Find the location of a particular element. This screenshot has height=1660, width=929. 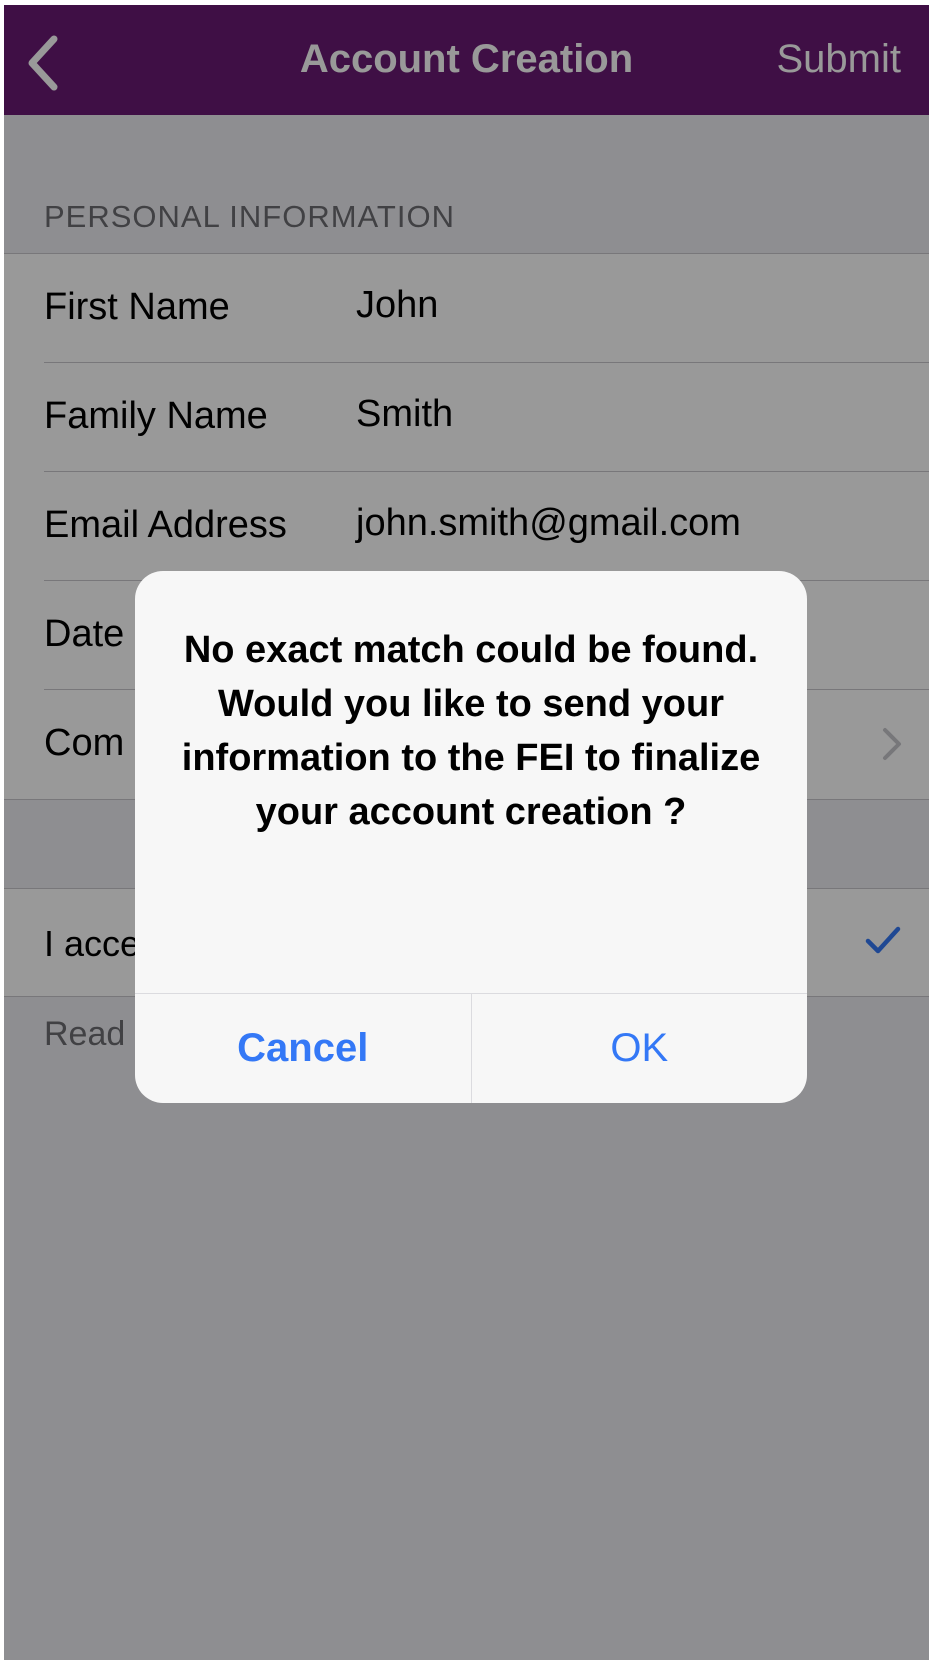

alert-button-bar: Cancel OK is located at coordinates (471, 1048).